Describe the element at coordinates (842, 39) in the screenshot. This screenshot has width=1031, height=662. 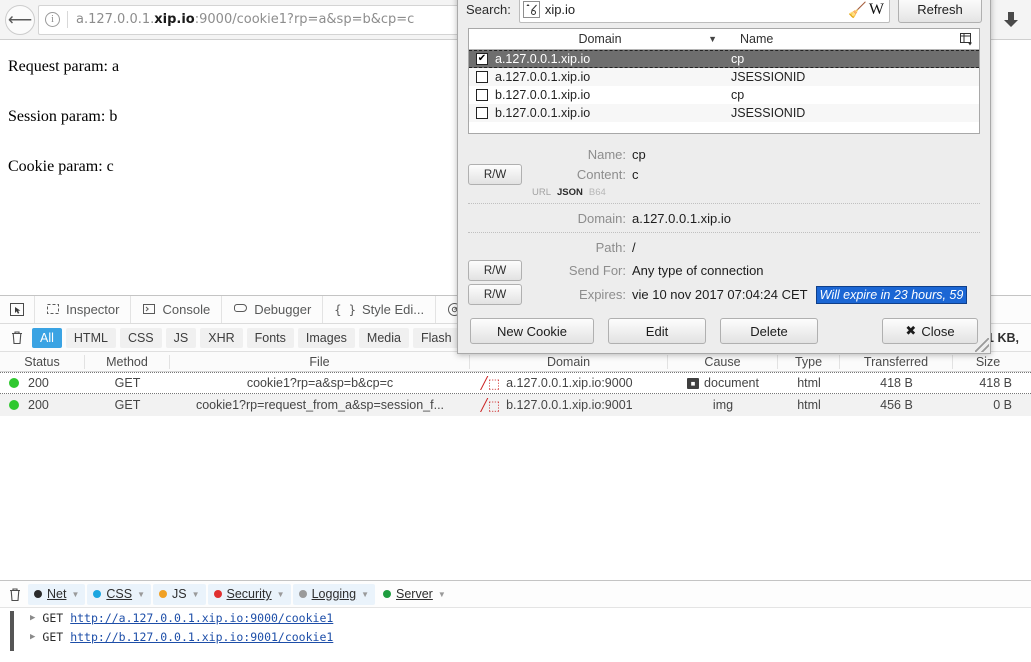
I see `column-header-name: Name` at that location.